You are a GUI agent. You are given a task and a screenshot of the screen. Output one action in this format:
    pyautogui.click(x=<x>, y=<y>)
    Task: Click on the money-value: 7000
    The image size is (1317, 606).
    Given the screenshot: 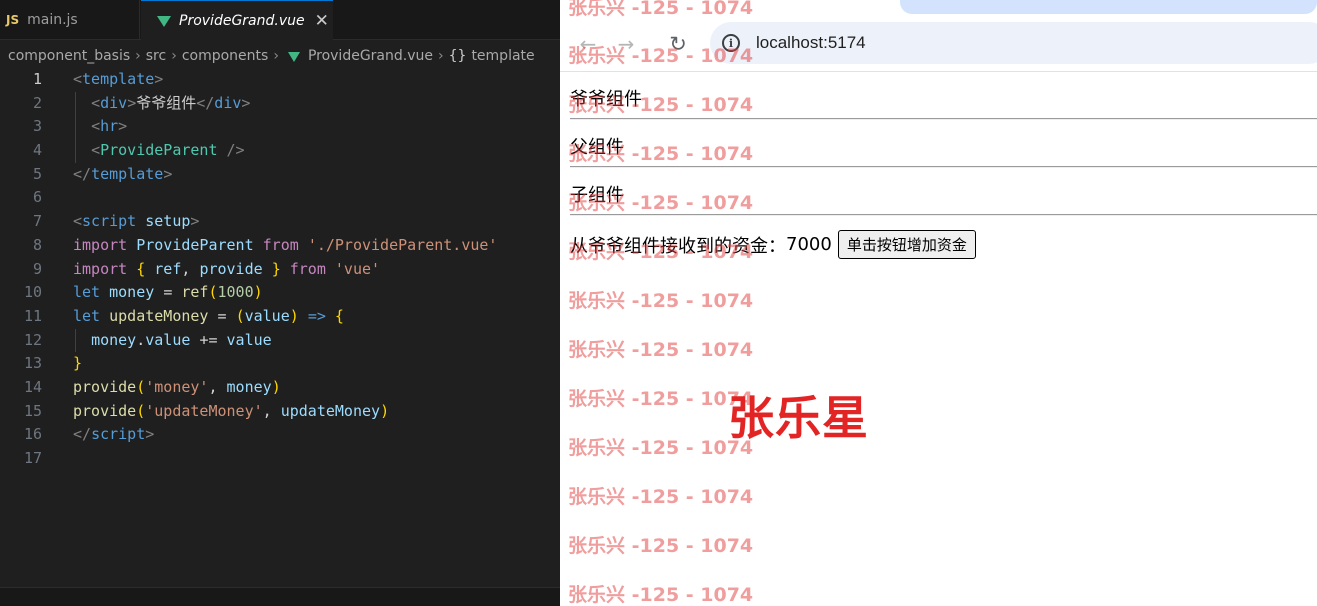 What is the action you would take?
    pyautogui.click(x=809, y=244)
    